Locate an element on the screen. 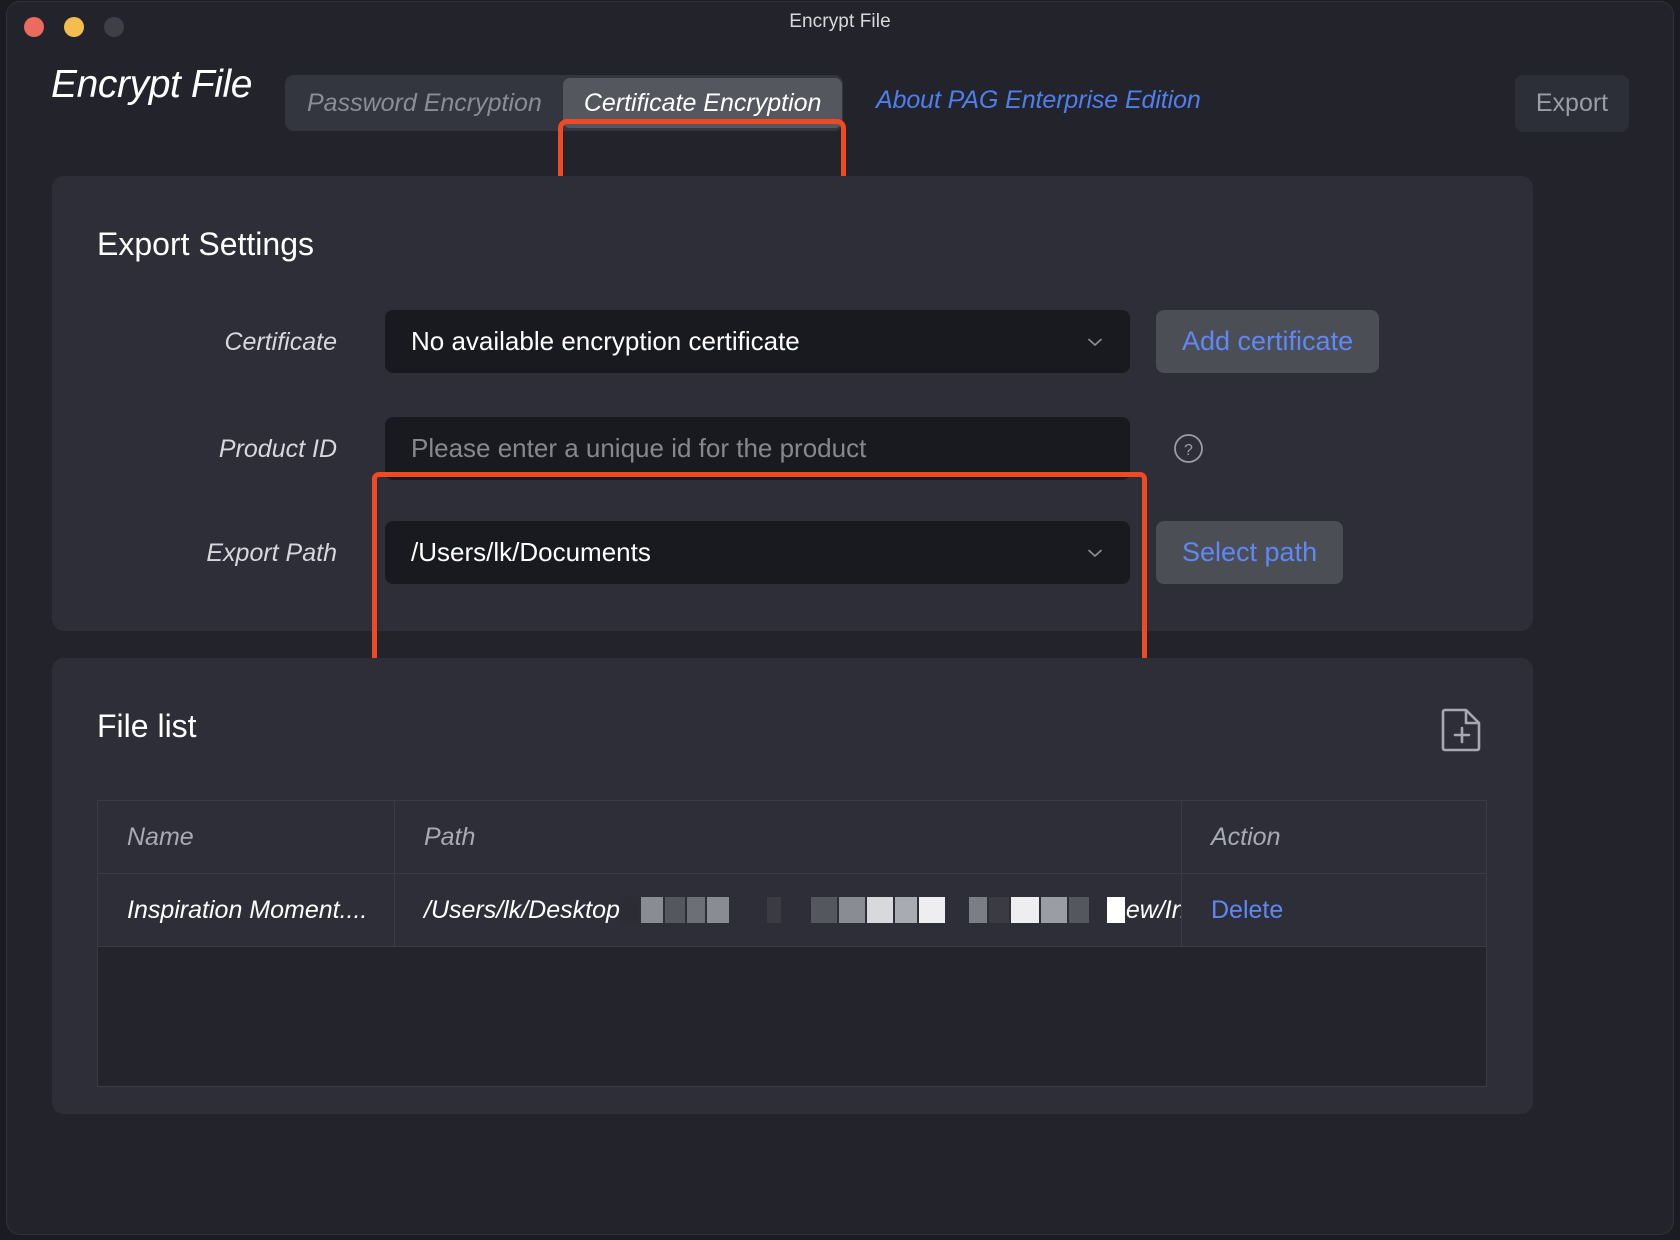 Image resolution: width=1680 pixels, height=1240 pixels. about-pag-enterprise-link: About PAG Enterprise Edition is located at coordinates (1038, 100).